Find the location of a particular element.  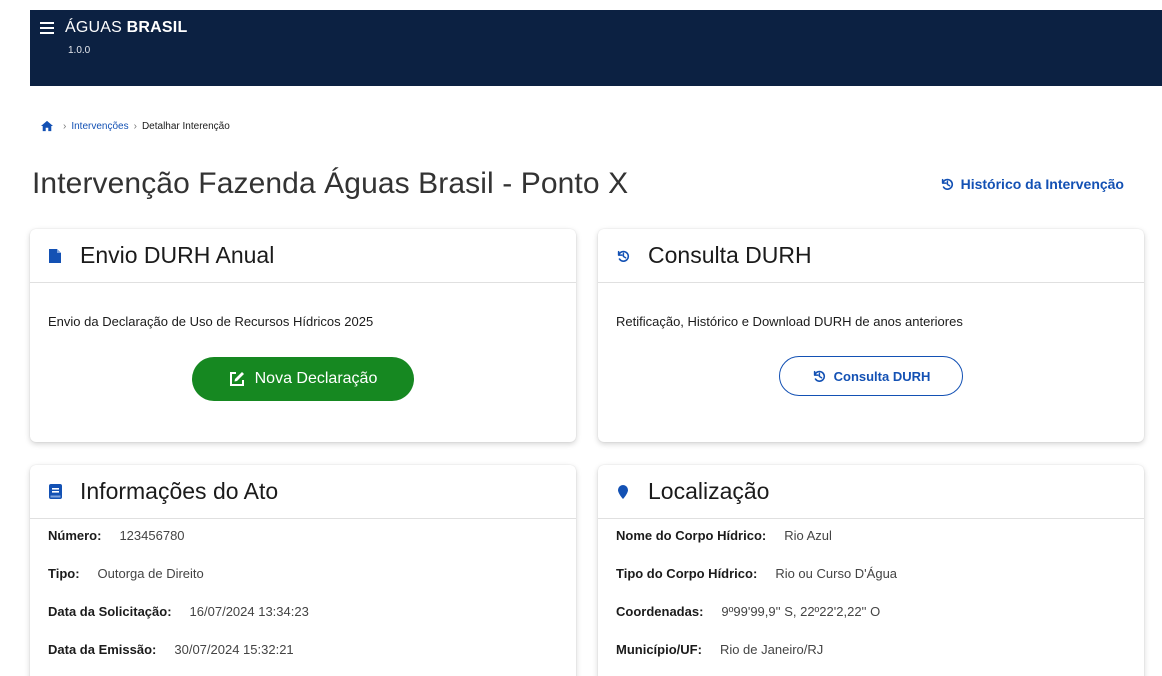

breadcrumb: › Intervenções › Detalhar Interenção is located at coordinates (135, 126).